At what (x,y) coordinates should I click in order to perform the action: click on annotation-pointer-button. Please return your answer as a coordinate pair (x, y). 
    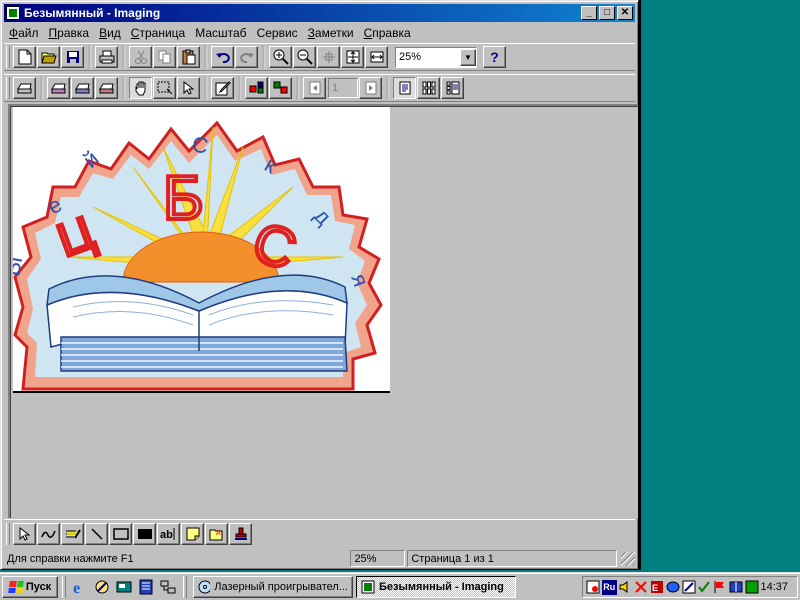
    Looking at the image, I should click on (24, 533).